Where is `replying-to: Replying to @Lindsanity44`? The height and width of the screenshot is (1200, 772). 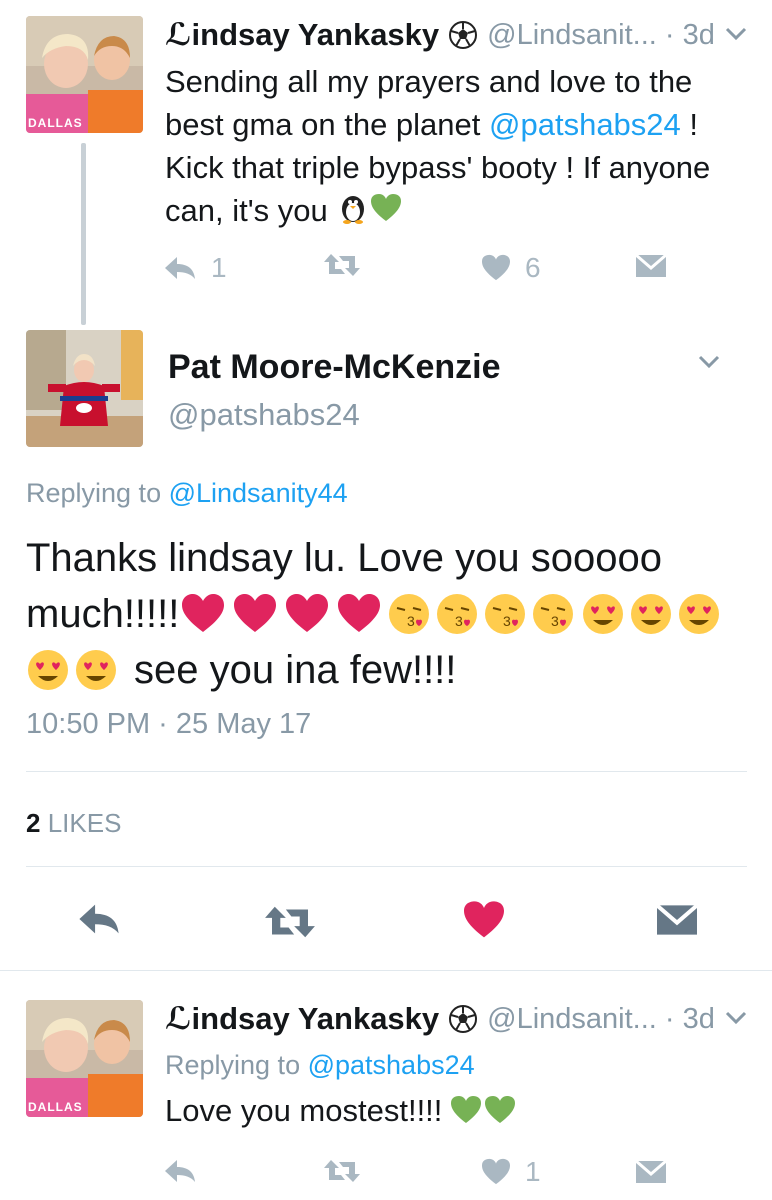 replying-to: Replying to @Lindsanity44 is located at coordinates (187, 493).